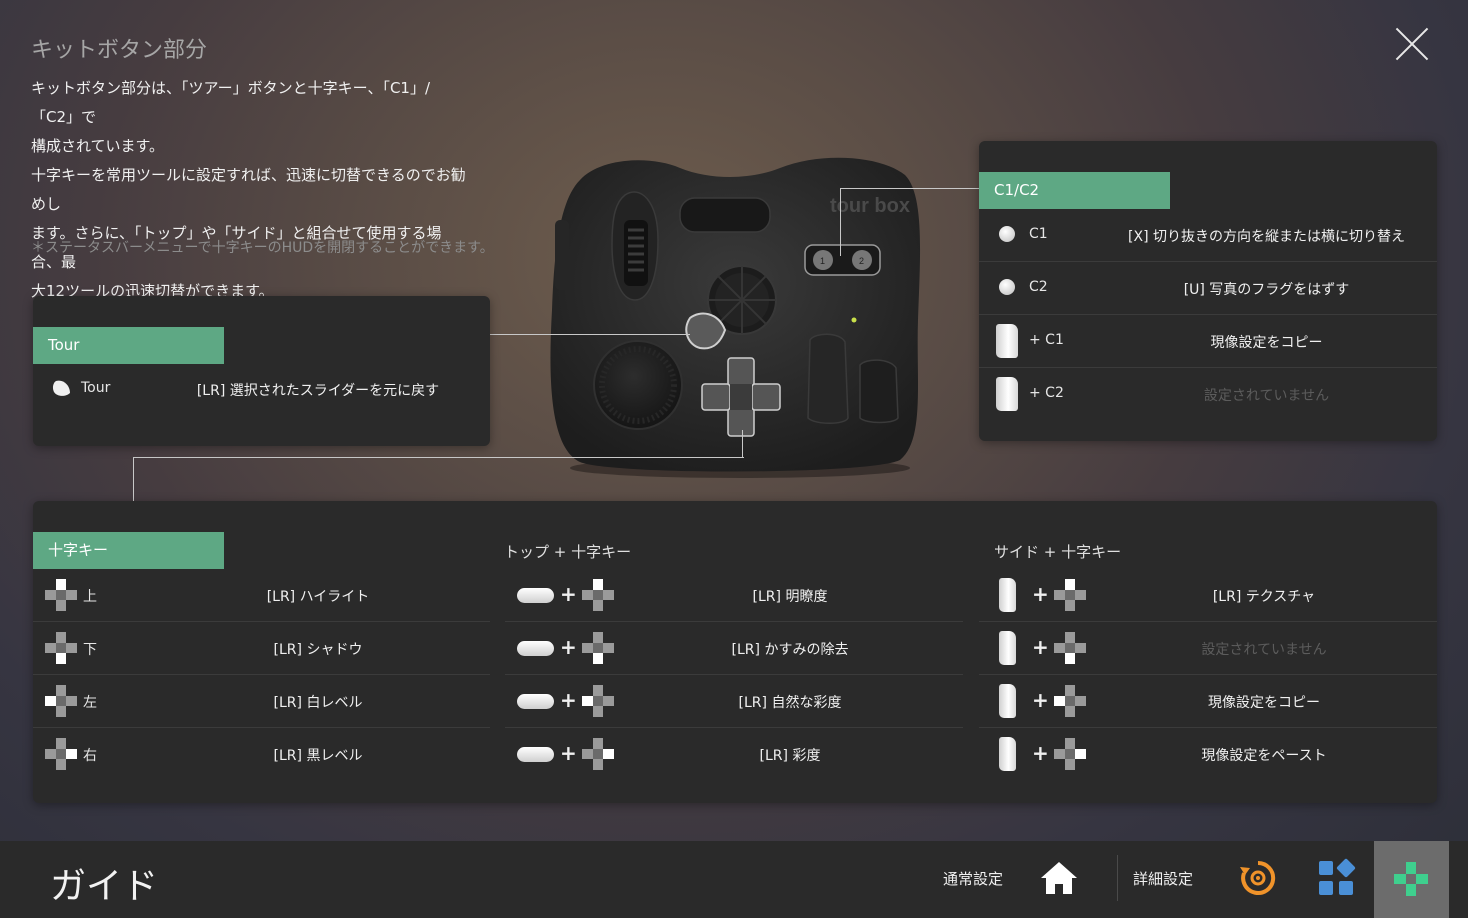 Image resolution: width=1468 pixels, height=918 pixels. I want to click on home-icon, so click(1059, 878).